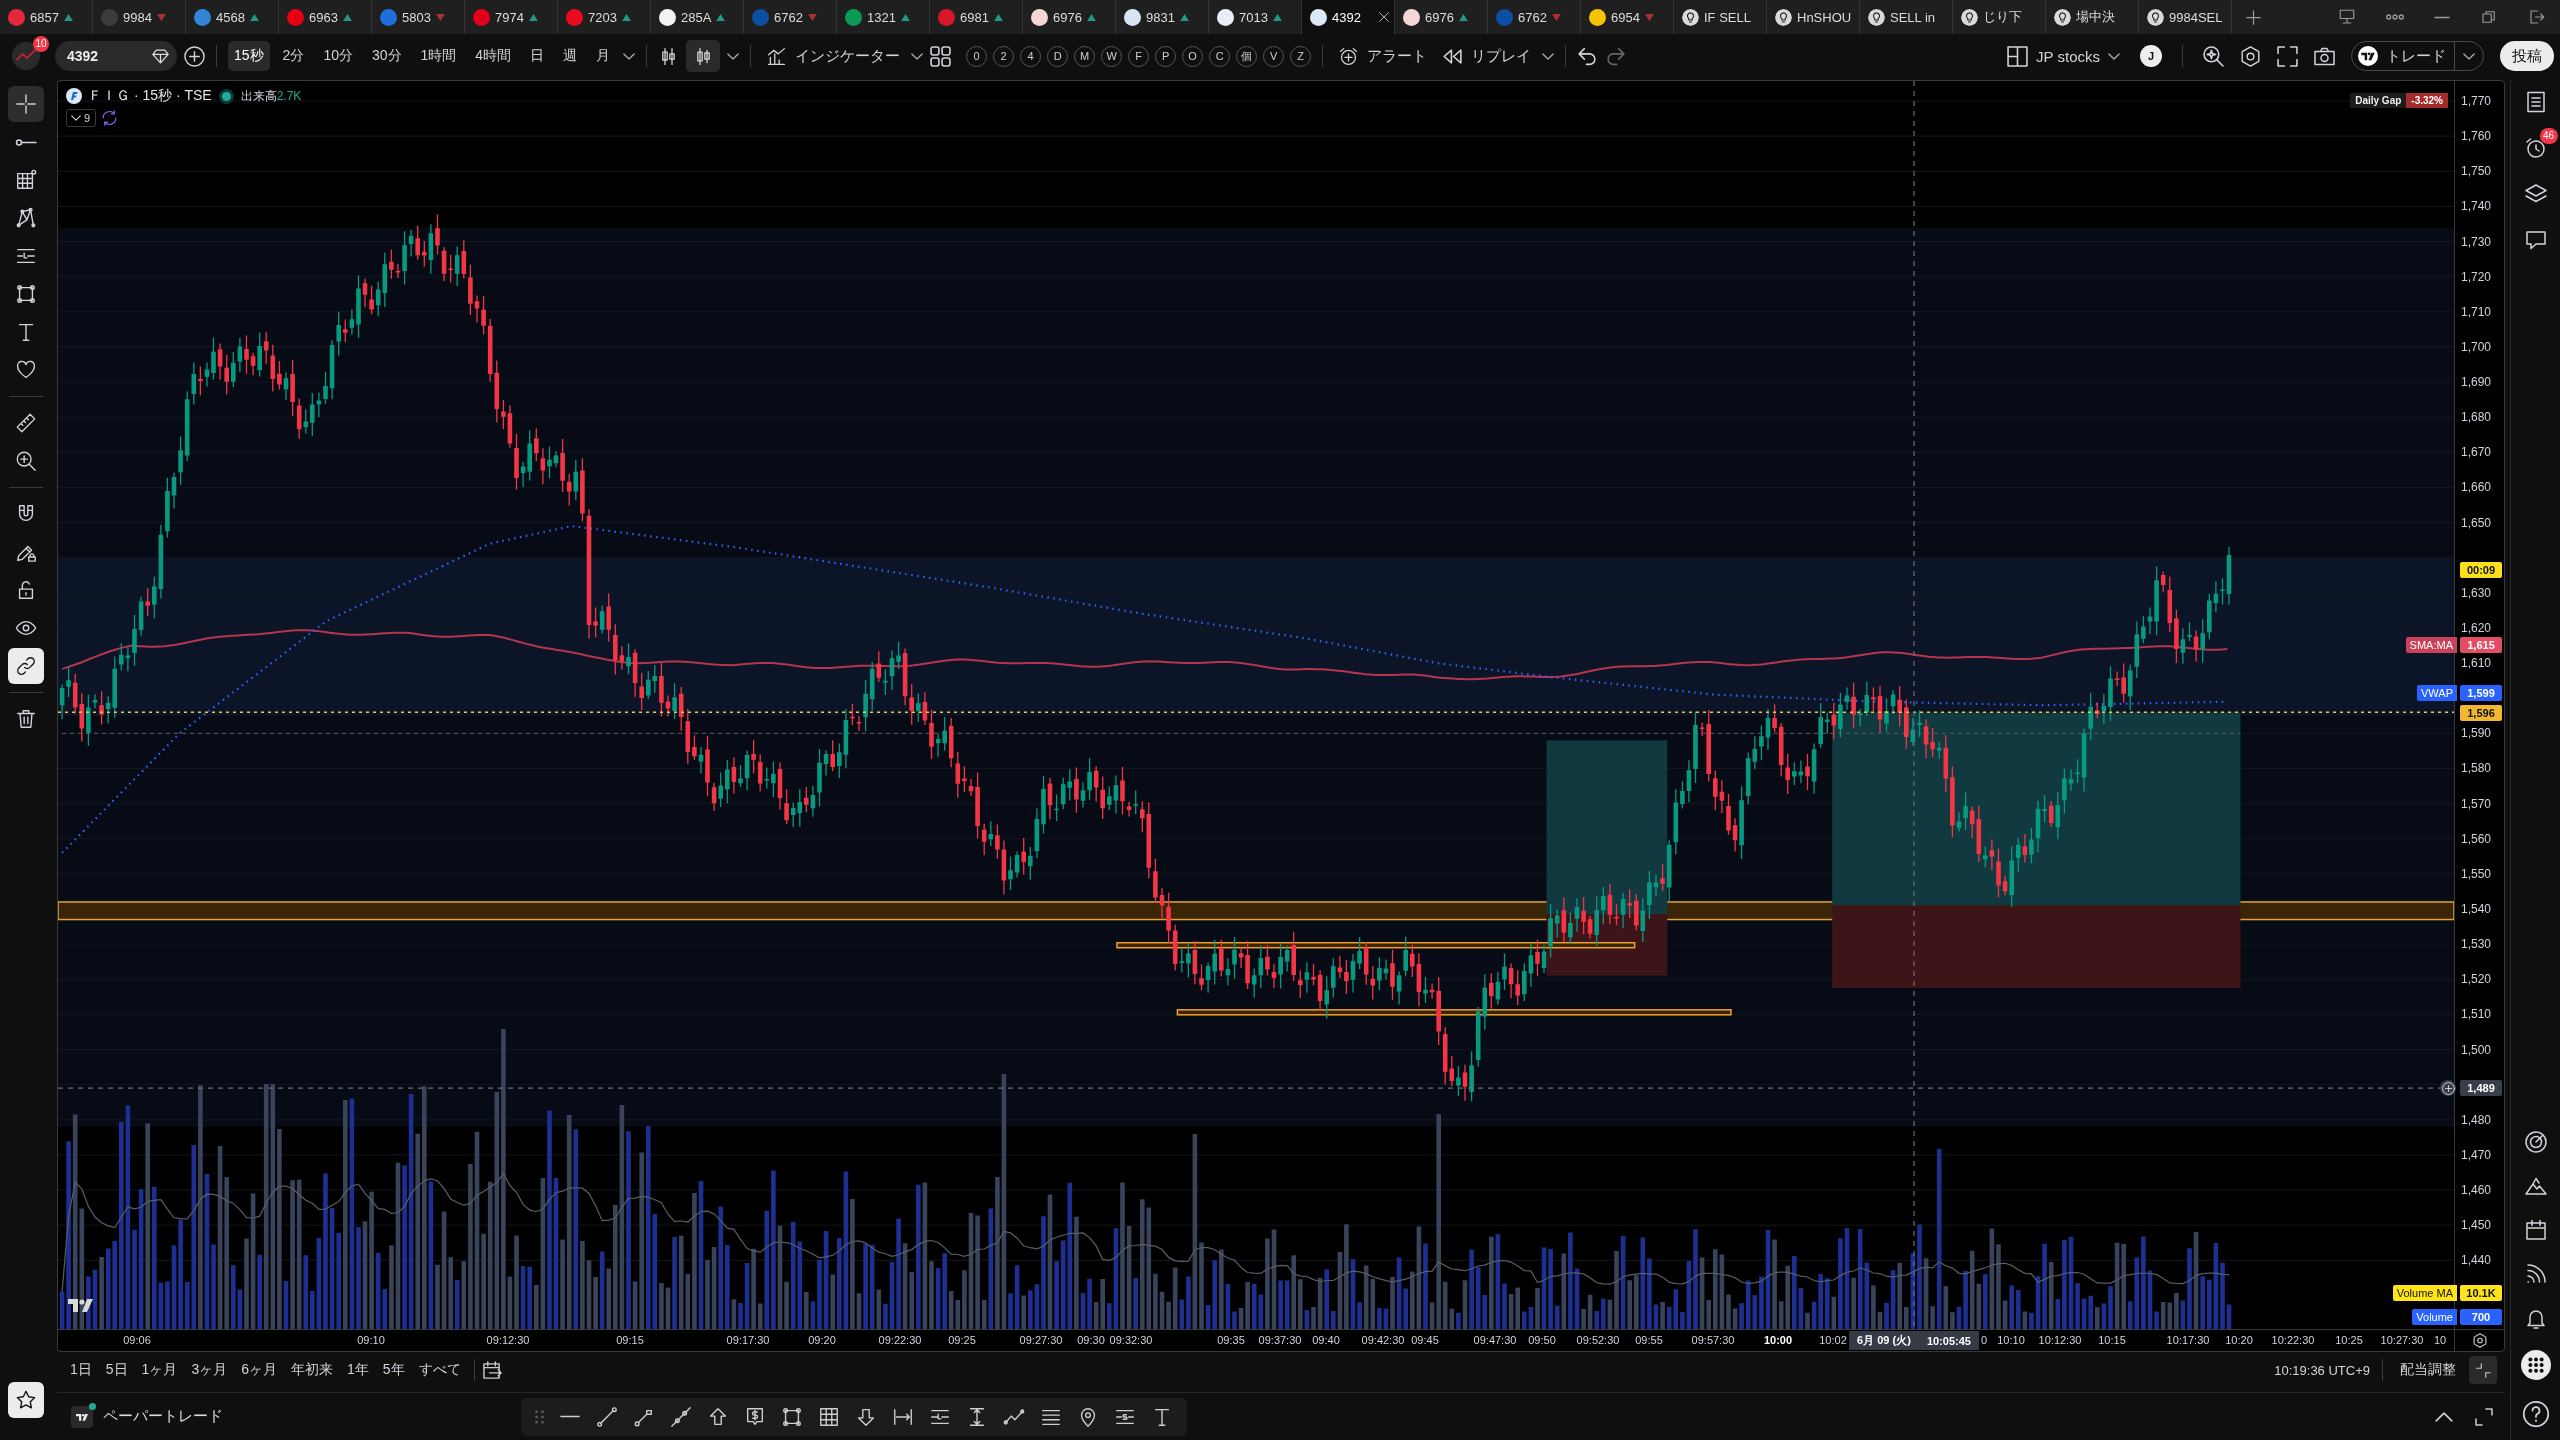 The width and height of the screenshot is (2560, 1440). I want to click on drag-handle-icon, so click(539, 1416).